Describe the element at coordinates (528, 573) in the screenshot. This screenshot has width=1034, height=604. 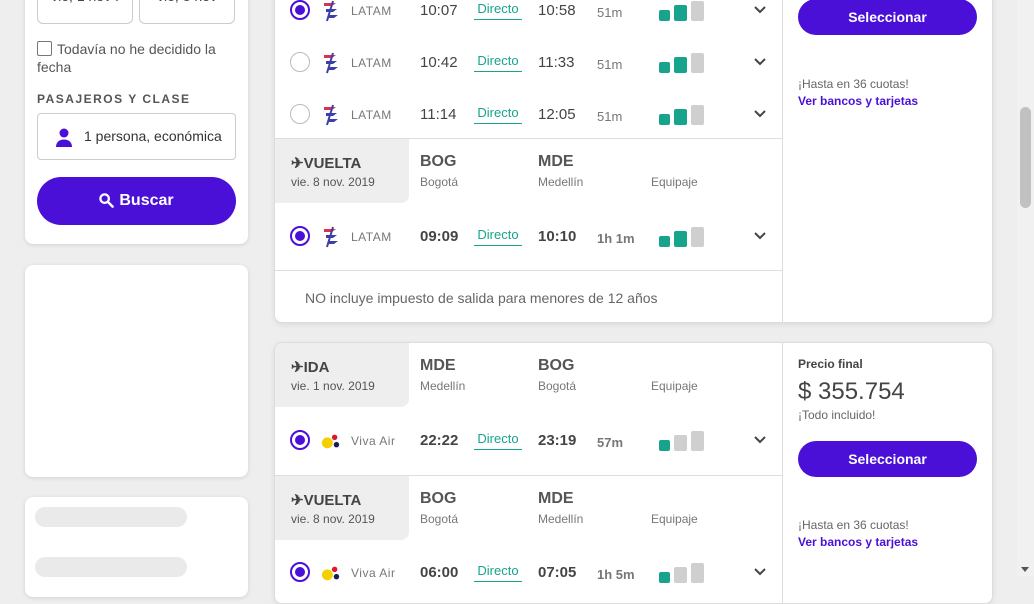
I see `flight-option-row: Viva Air 06:00 Directo 07:05 1h 5m` at that location.